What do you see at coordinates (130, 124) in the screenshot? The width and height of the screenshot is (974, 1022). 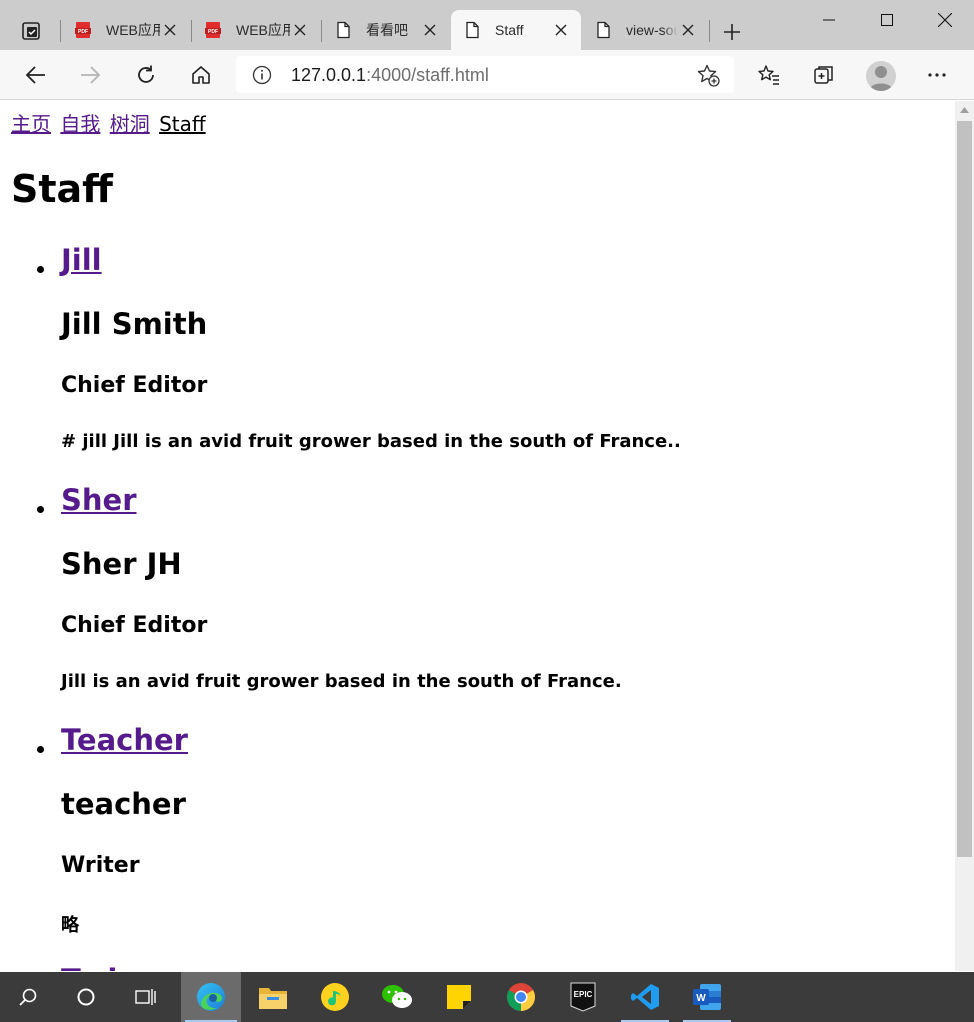 I see `nav-link-treehole: 树洞` at bounding box center [130, 124].